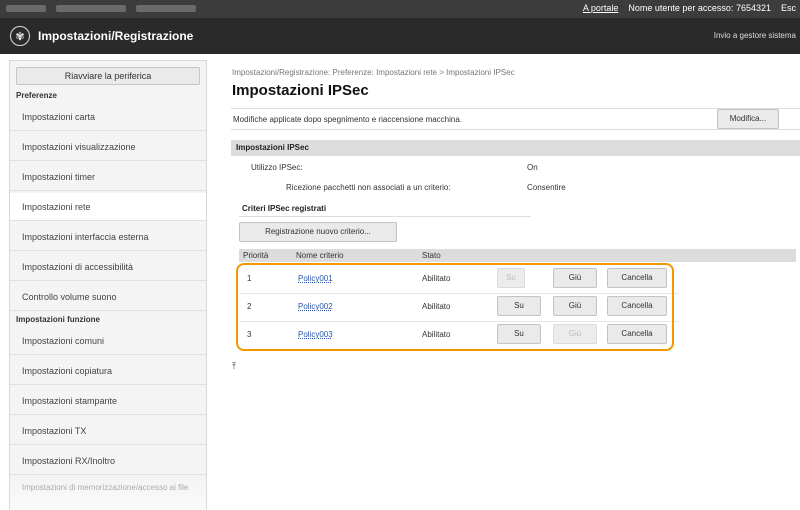 The width and height of the screenshot is (800, 510). Describe the element at coordinates (108, 237) in the screenshot. I see `sidebar-item-external-interface: Impostazioni interfaccia esterna` at that location.